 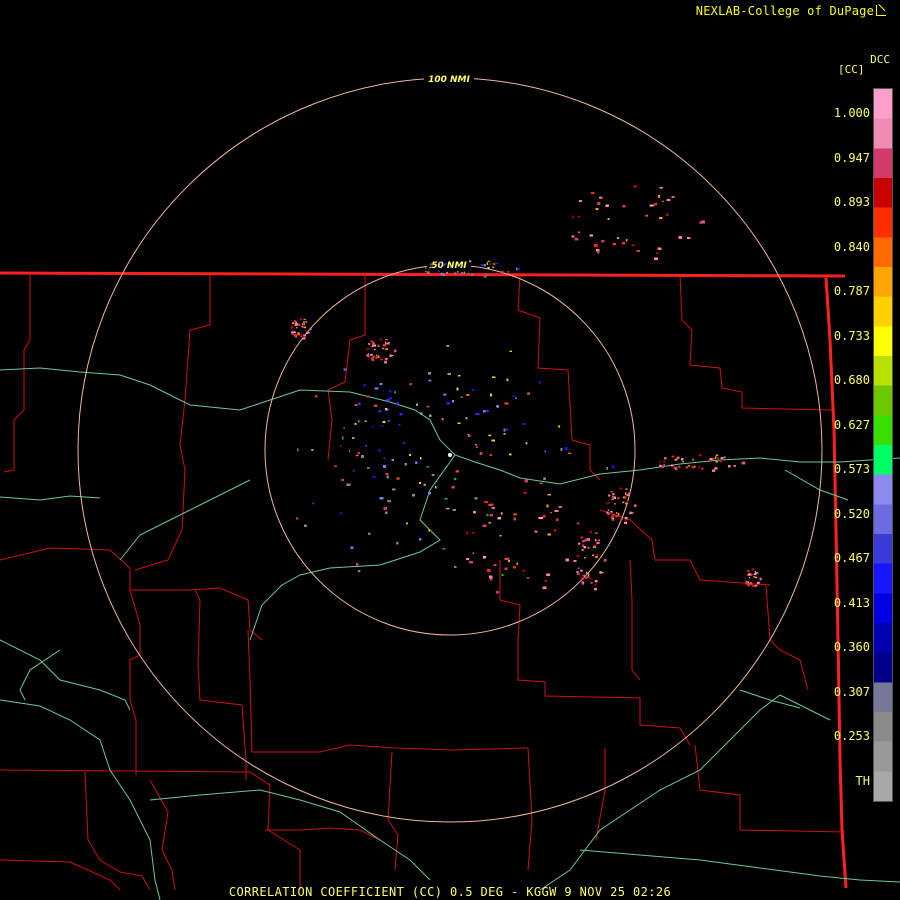 What do you see at coordinates (851, 246) in the screenshot?
I see `legend-scale-label: 0.840` at bounding box center [851, 246].